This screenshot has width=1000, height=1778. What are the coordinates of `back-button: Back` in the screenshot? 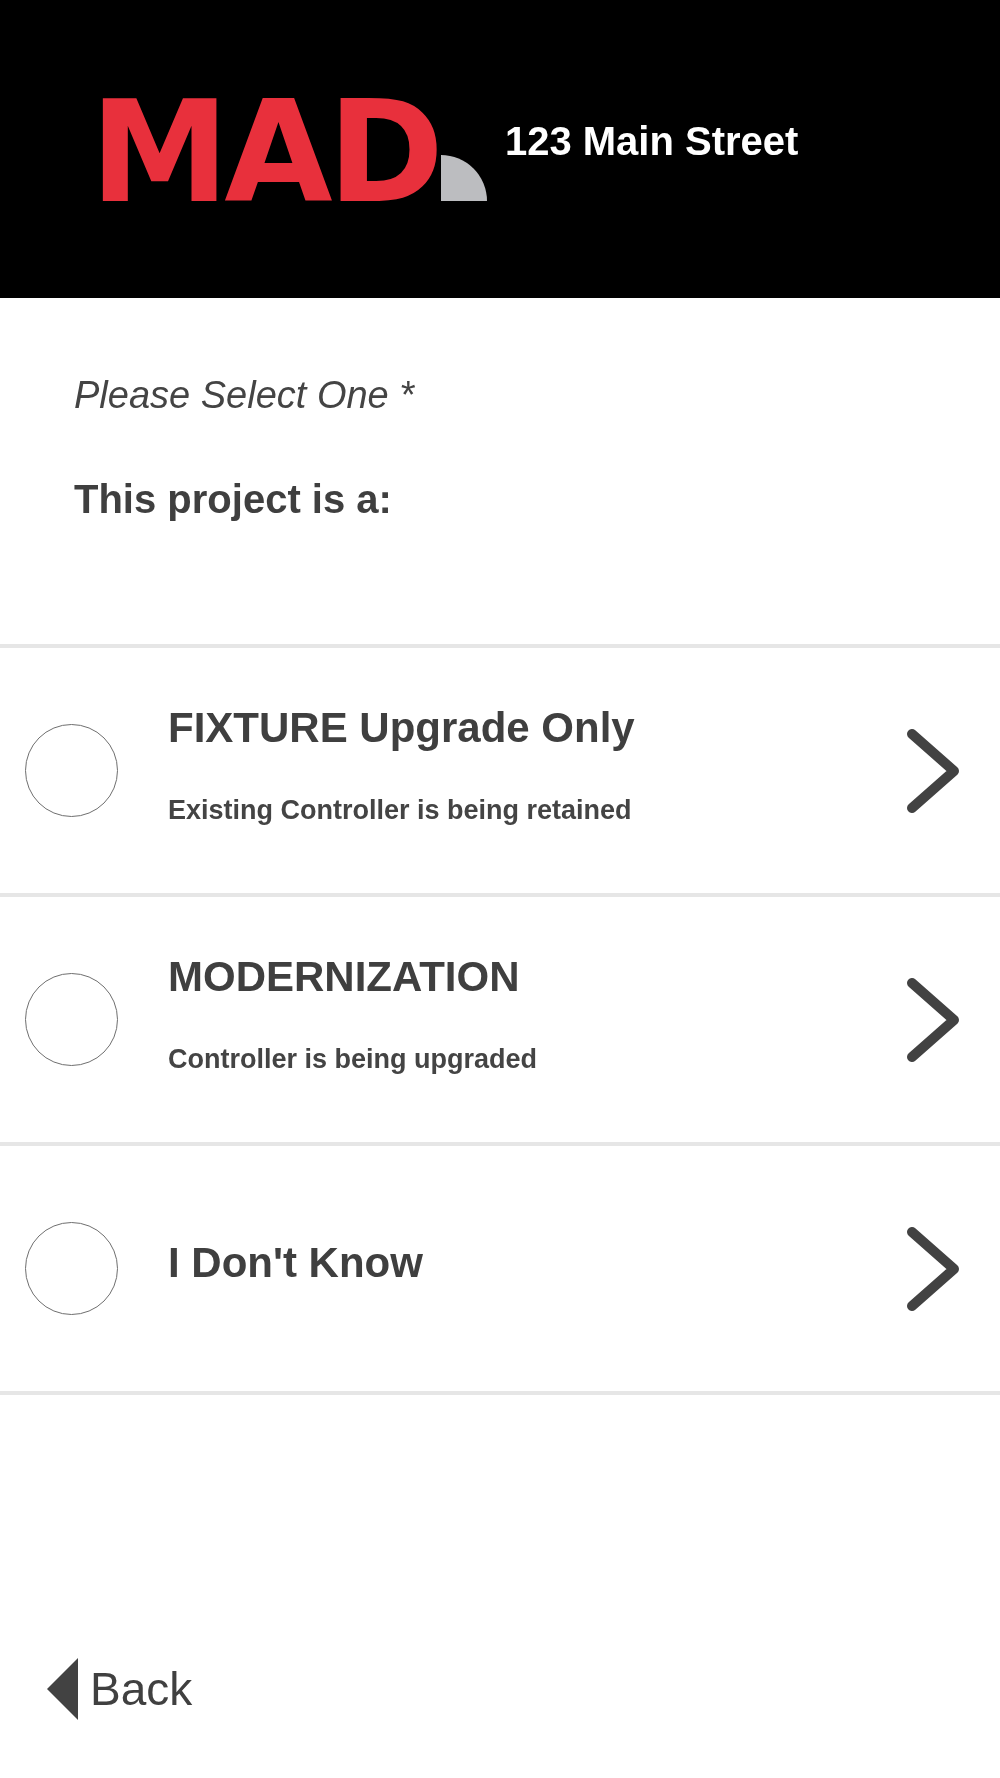 It's located at (120, 1689).